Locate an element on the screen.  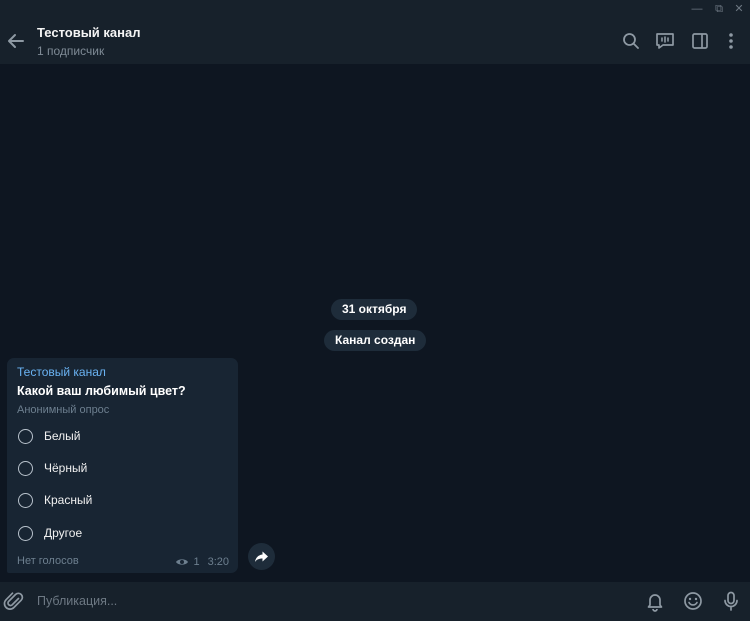
poll-option: Белый is located at coordinates (123, 437).